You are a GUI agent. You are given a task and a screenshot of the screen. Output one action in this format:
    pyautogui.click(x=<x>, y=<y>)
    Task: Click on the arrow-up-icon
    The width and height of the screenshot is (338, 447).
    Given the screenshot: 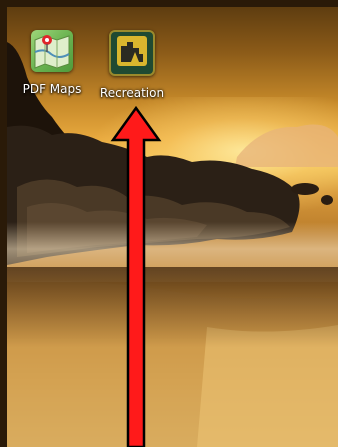 What is the action you would take?
    pyautogui.click(x=136, y=276)
    